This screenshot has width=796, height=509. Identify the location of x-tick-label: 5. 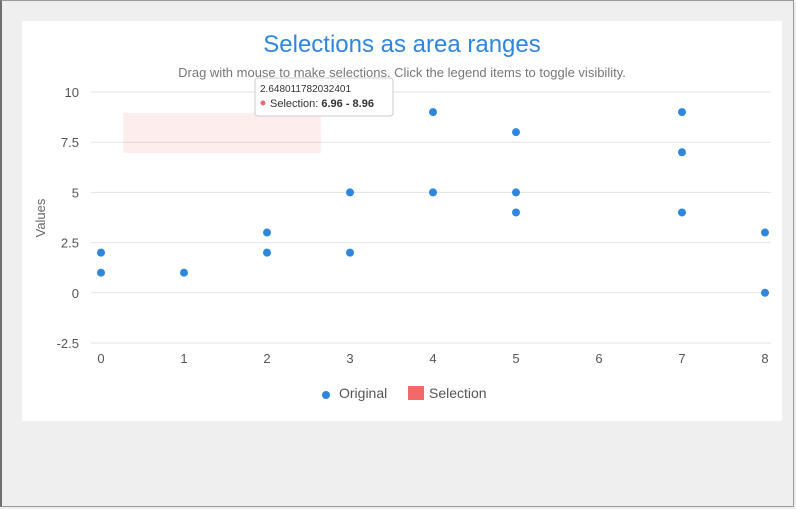
(515, 358).